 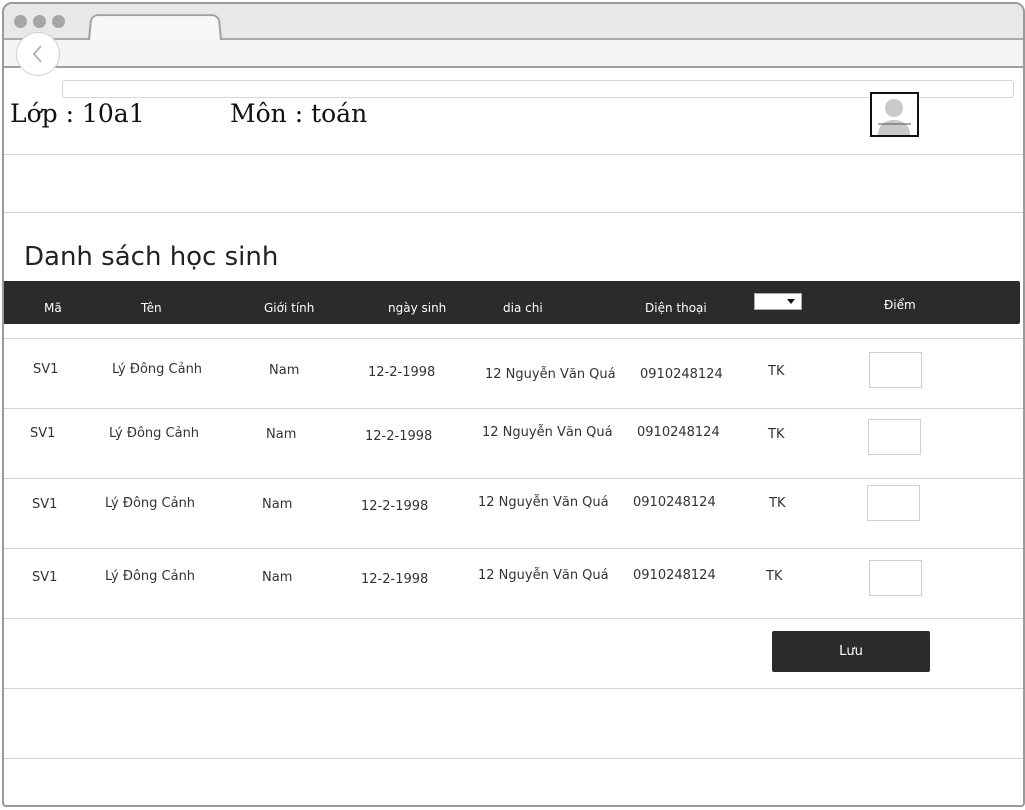 What do you see at coordinates (77, 113) in the screenshot?
I see `class-label: Lớp : 10a1` at bounding box center [77, 113].